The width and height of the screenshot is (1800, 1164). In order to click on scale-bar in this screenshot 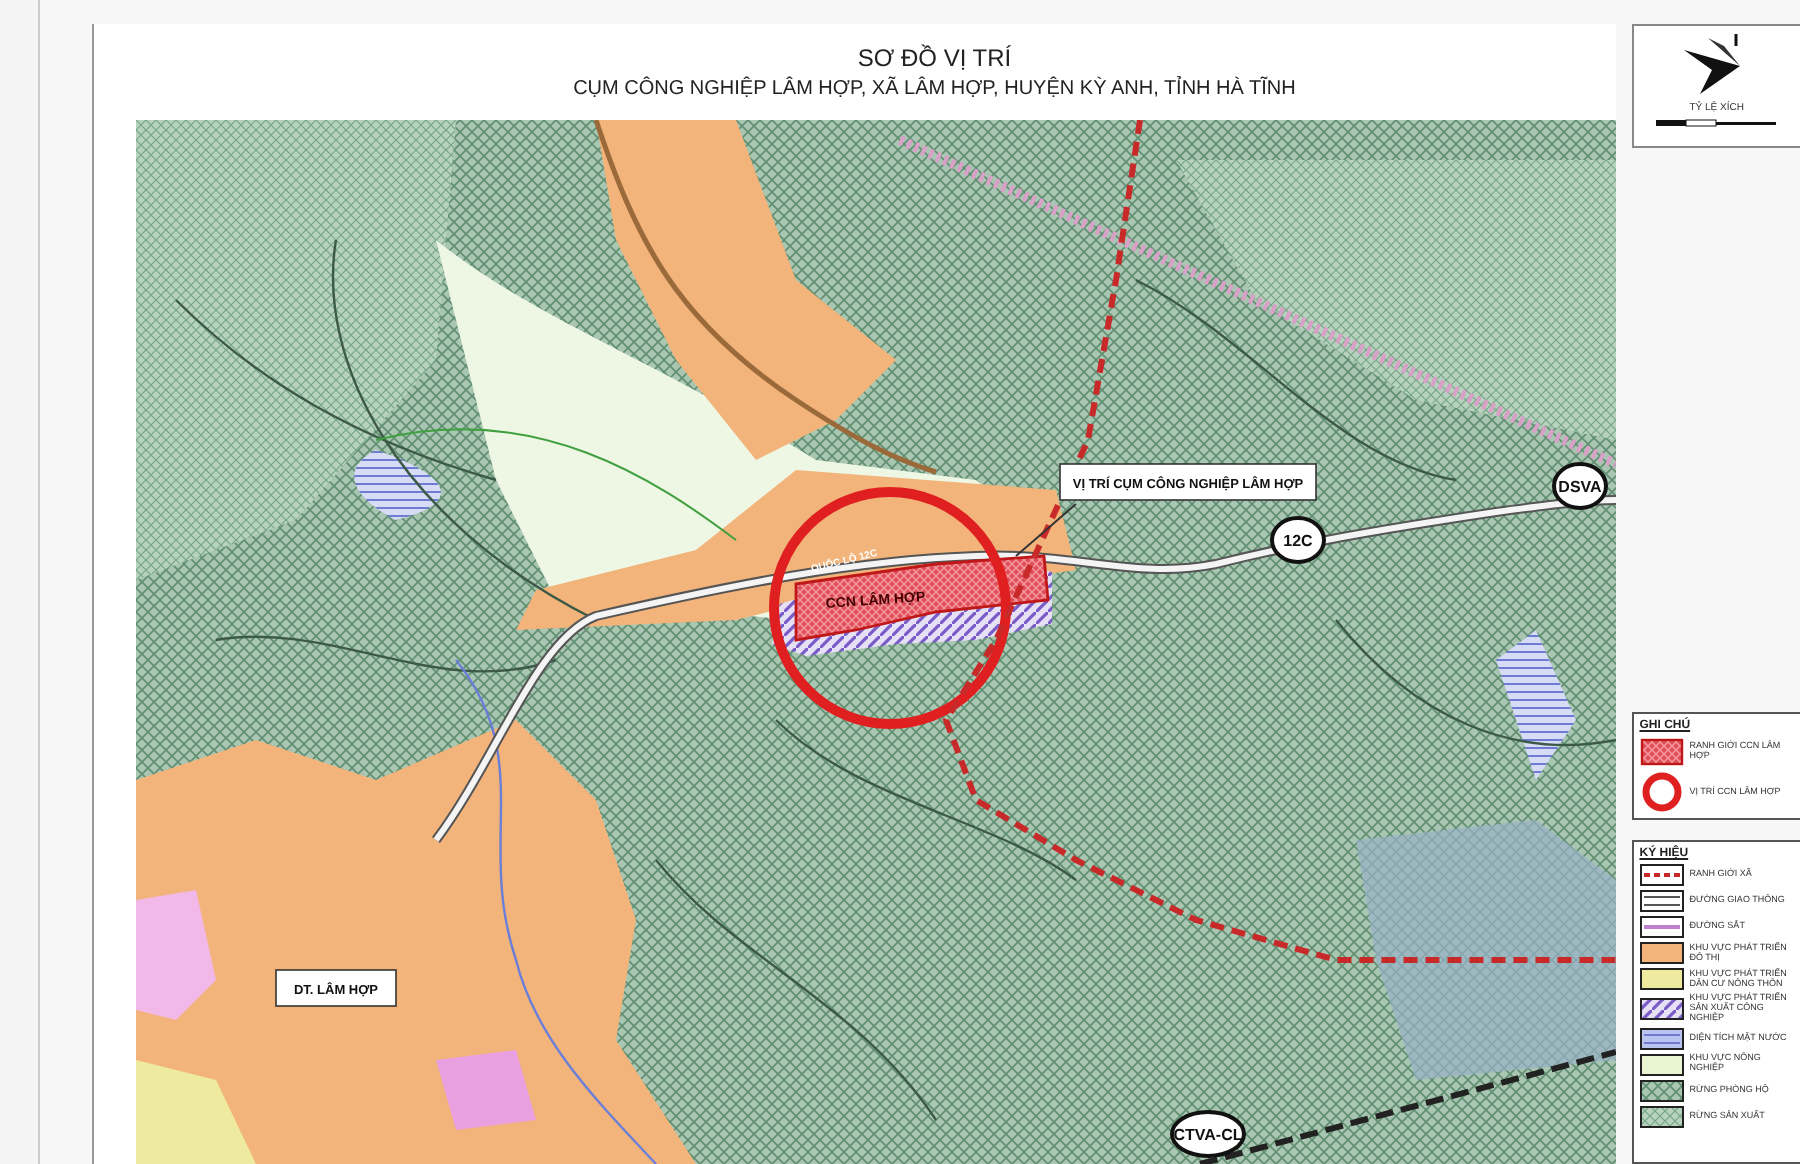, I will do `click(1716, 123)`.